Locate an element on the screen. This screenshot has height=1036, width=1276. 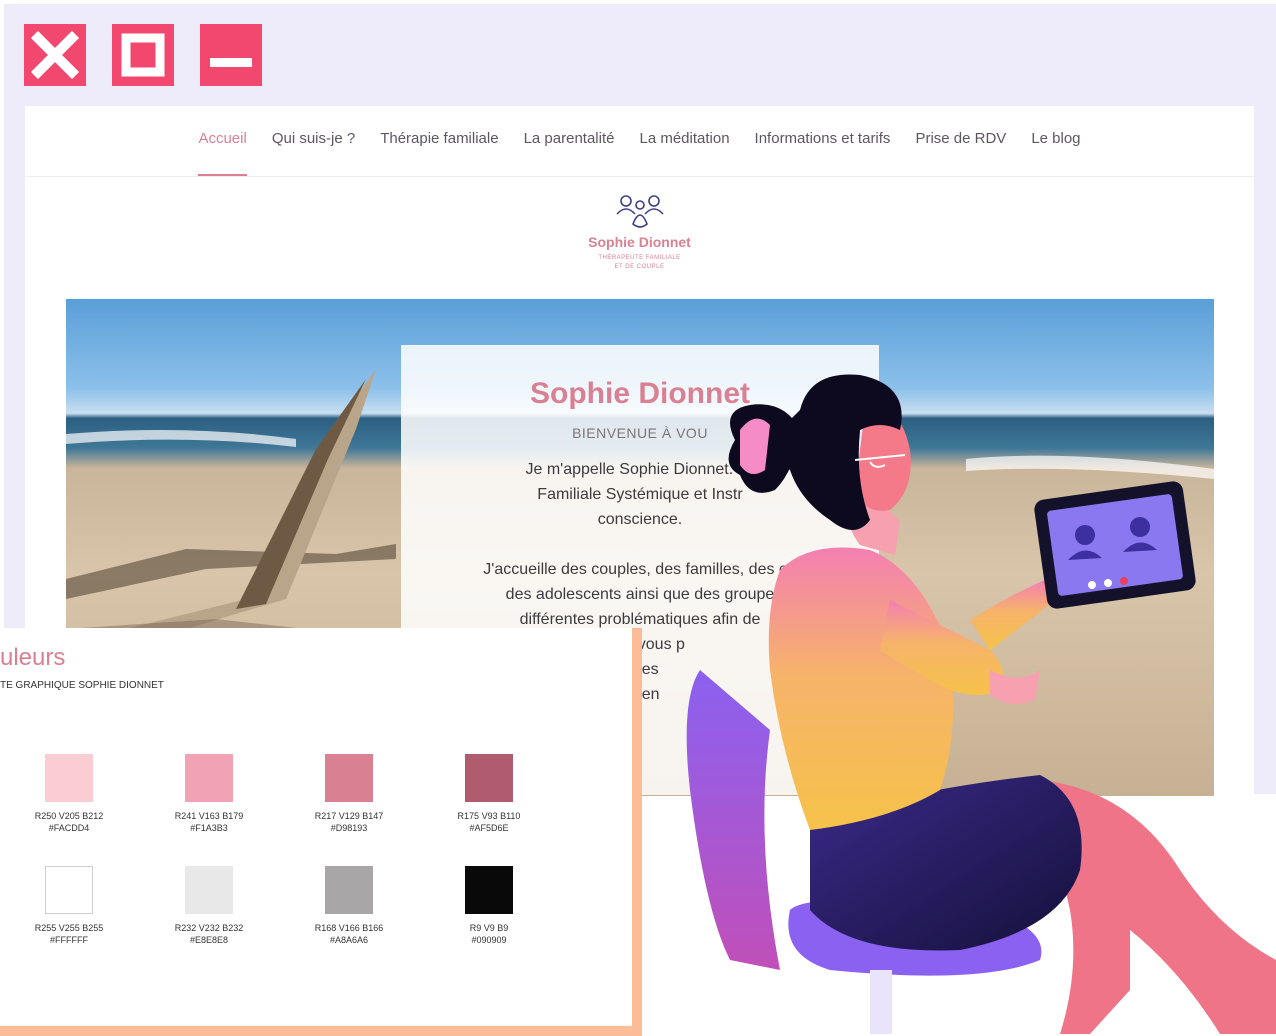
maximize-icon is located at coordinates (143, 55).